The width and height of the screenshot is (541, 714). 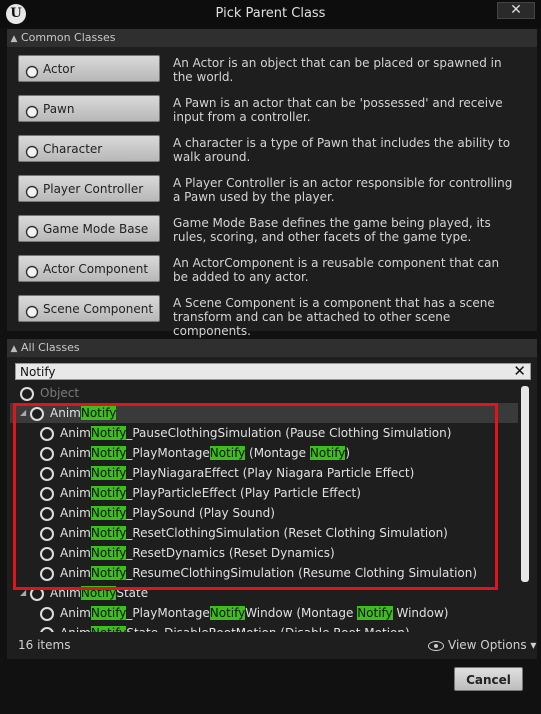 I want to click on common-class-button: Player Controller, so click(x=89, y=188).